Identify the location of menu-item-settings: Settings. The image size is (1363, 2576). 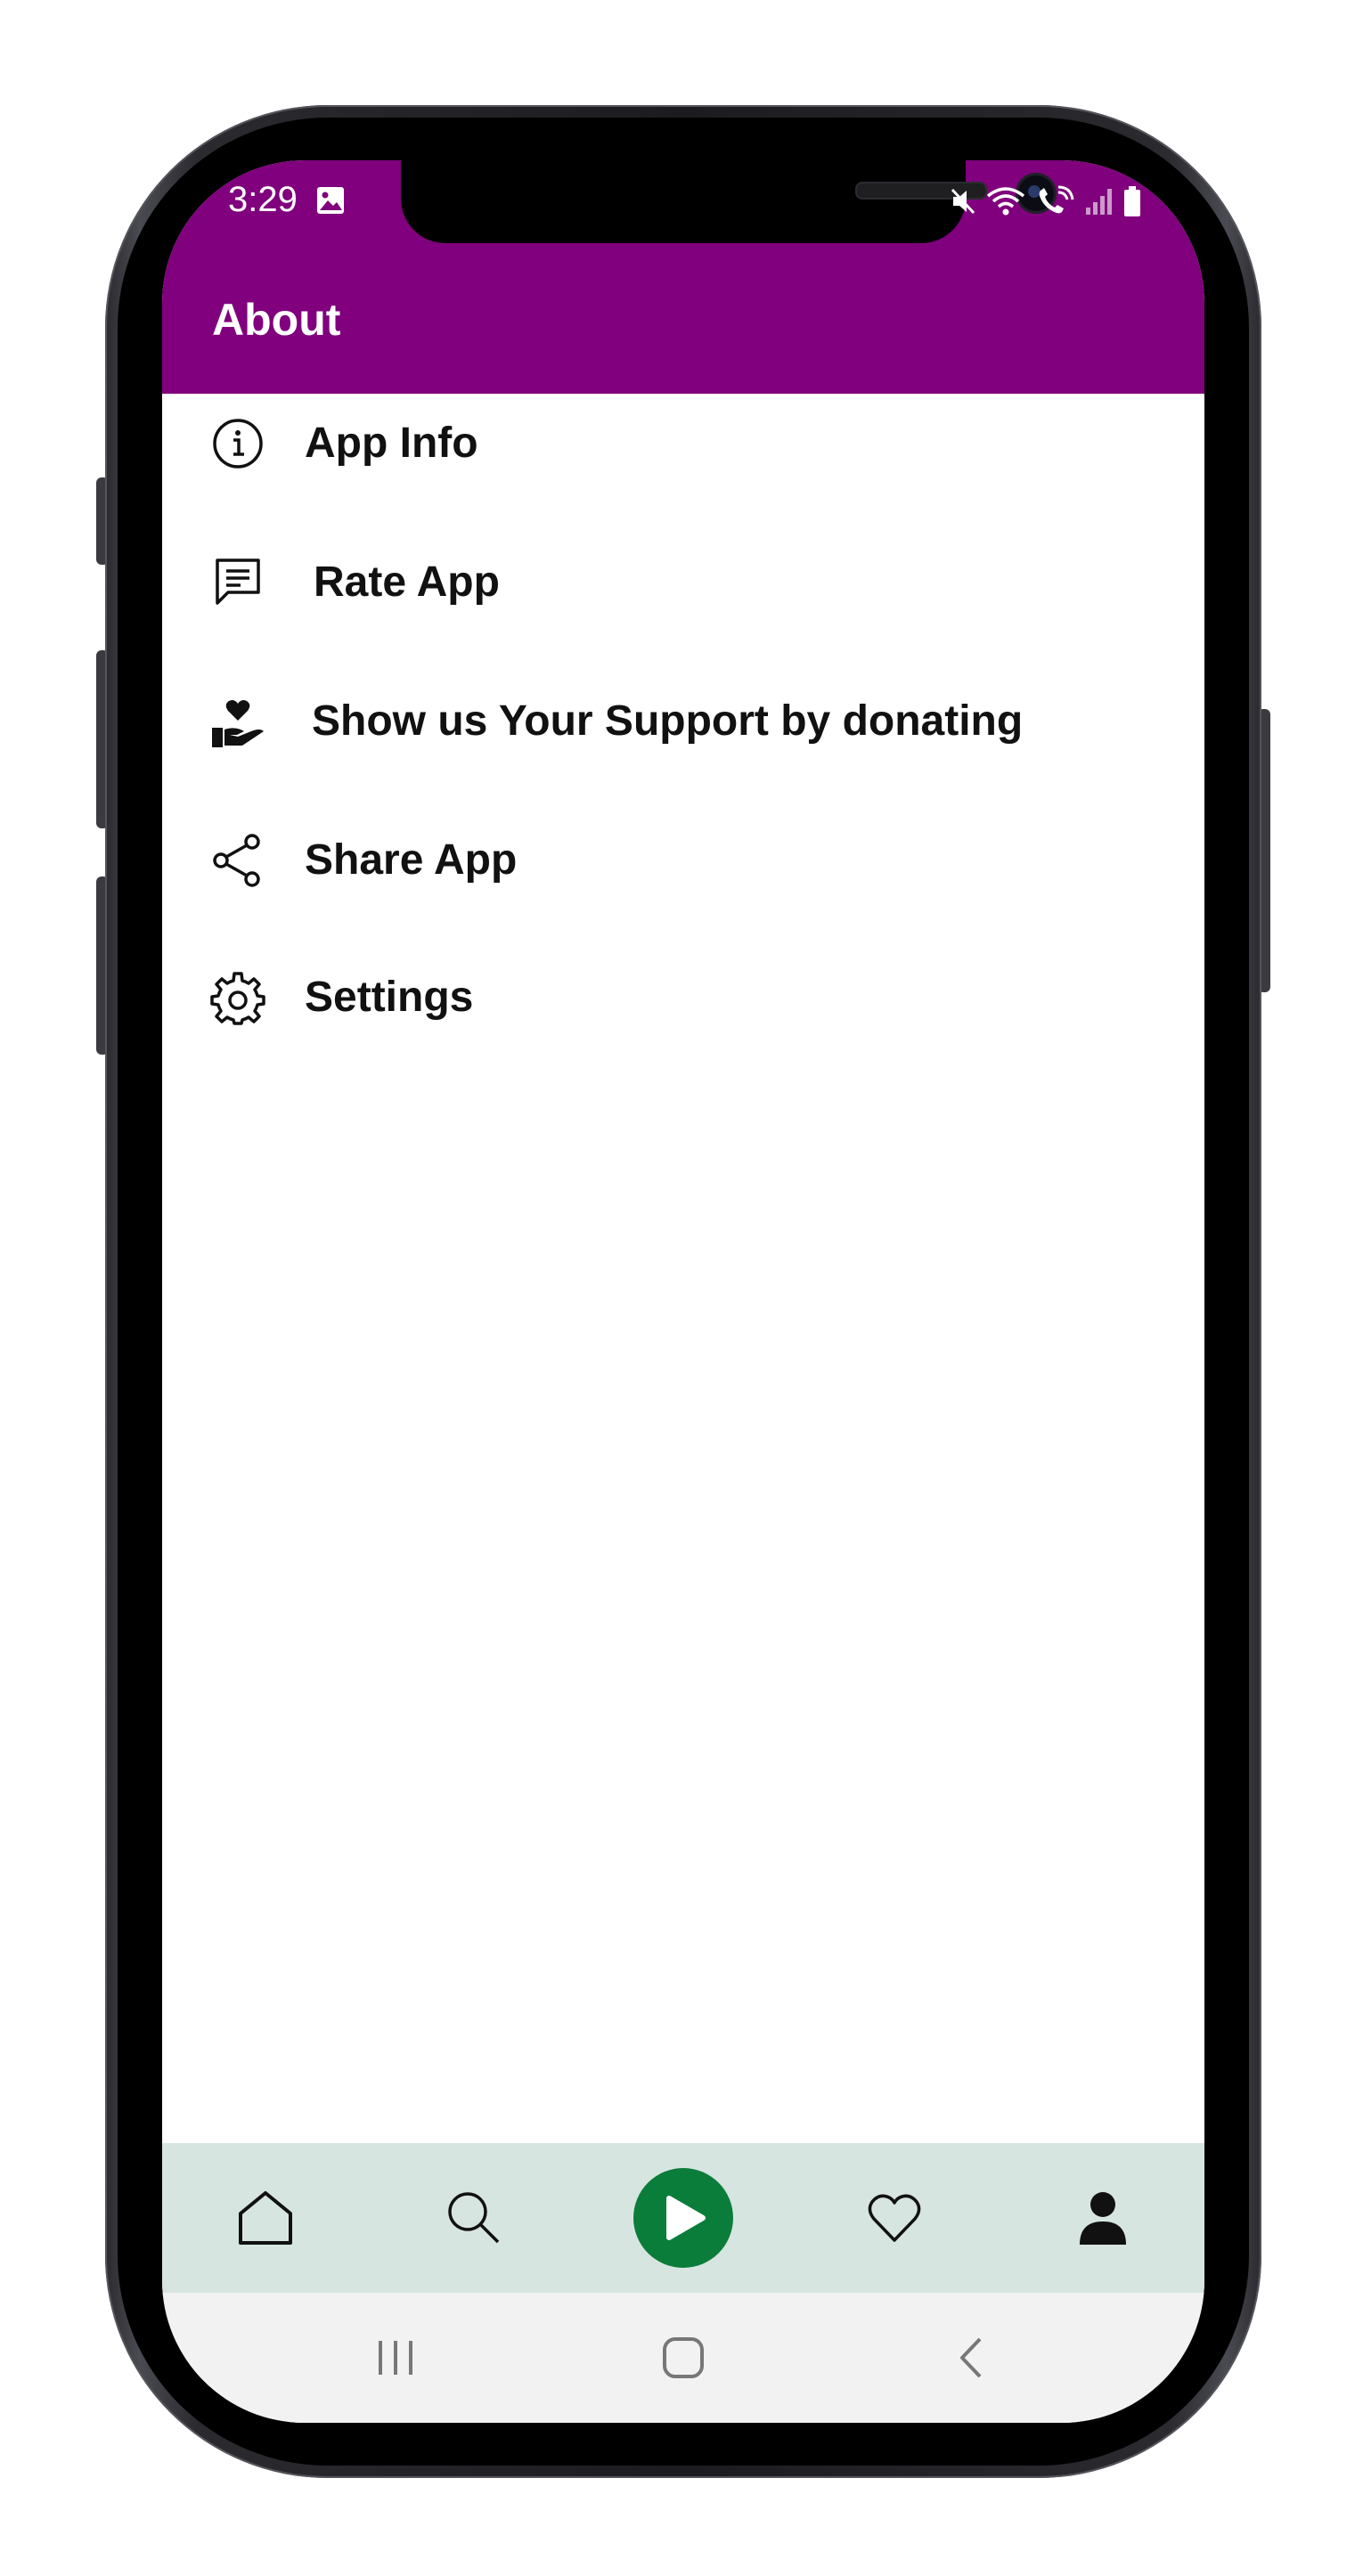
(683, 1006).